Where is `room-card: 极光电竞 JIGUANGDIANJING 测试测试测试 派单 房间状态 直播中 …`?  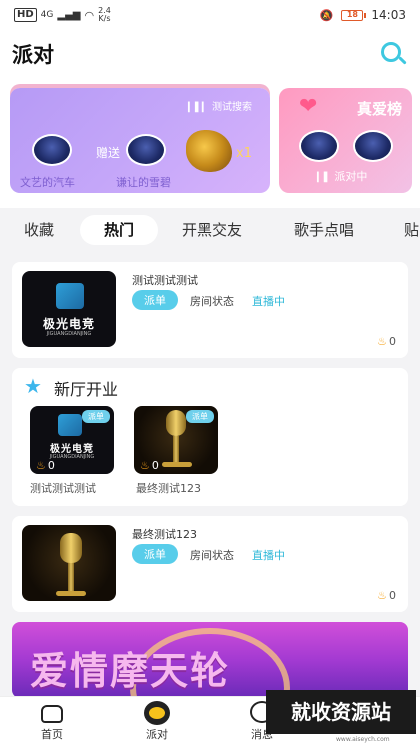
room-card: 极光电竞 JIGUANGDIANJING 测试测试测试 派单 房间状态 直播中 … is located at coordinates (210, 310).